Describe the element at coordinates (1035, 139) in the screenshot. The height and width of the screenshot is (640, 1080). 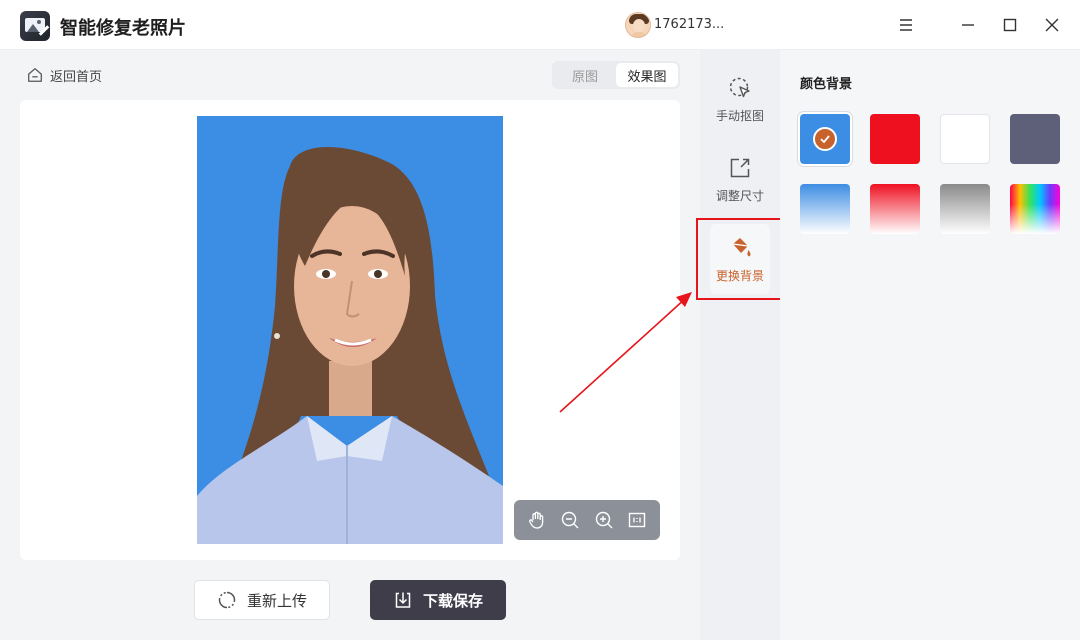
I see `swatch-gray` at that location.